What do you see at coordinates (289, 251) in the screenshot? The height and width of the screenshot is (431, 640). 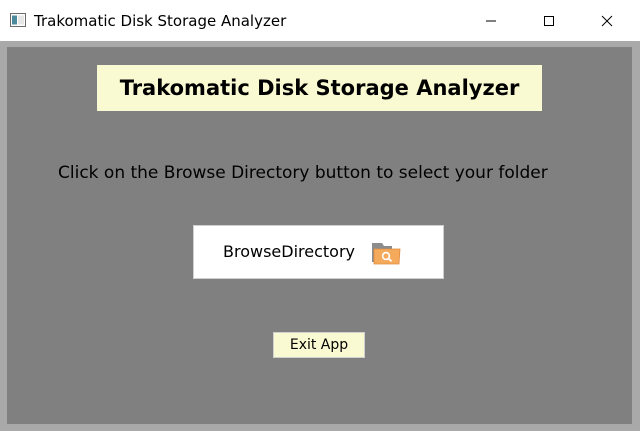 I see `browse-directory-label: BrowseDirectory` at bounding box center [289, 251].